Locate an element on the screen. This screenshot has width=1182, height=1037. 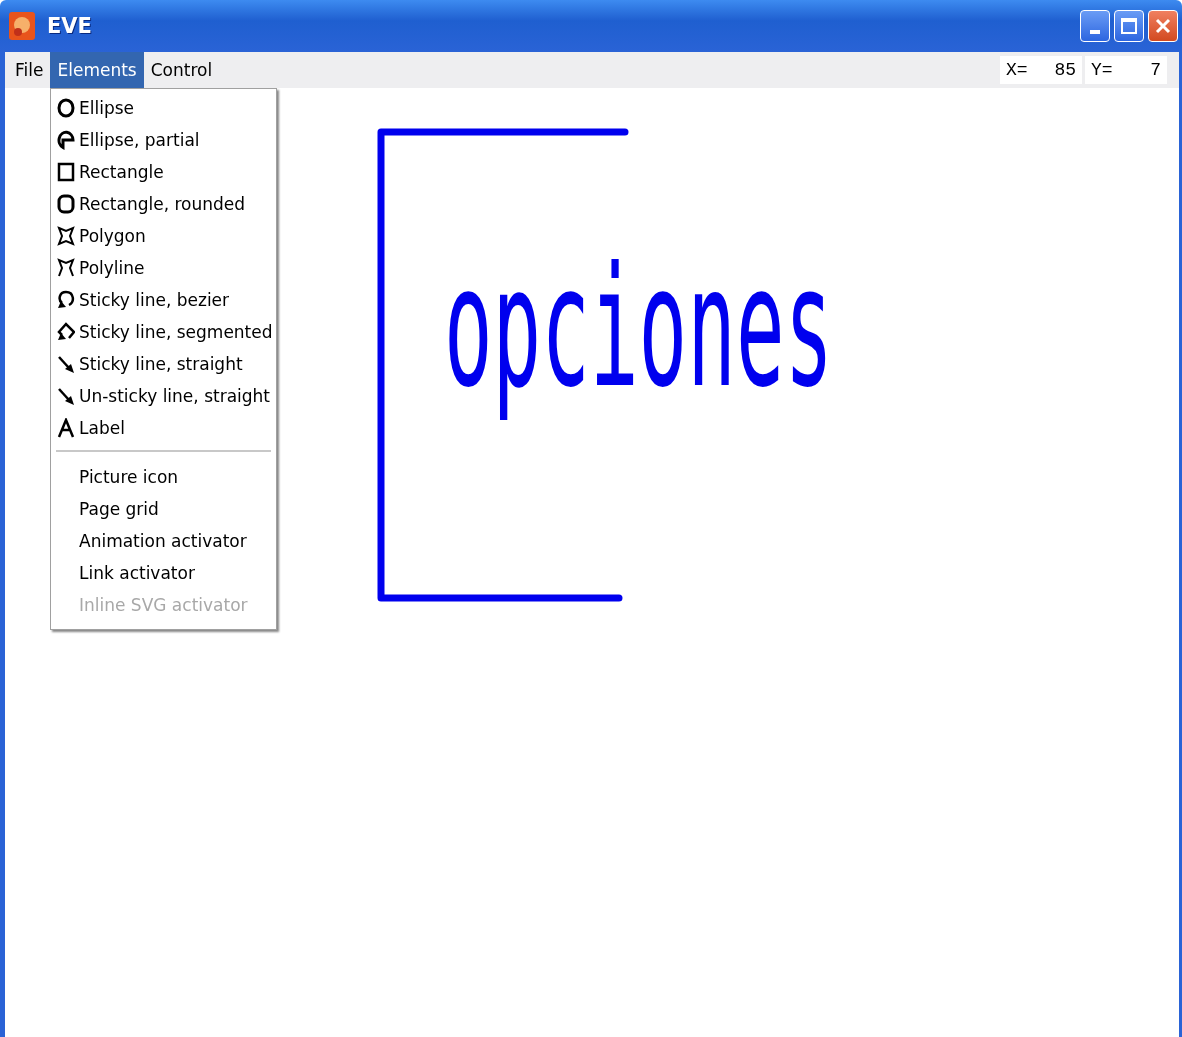
curved-arrow-icon is located at coordinates (66, 300).